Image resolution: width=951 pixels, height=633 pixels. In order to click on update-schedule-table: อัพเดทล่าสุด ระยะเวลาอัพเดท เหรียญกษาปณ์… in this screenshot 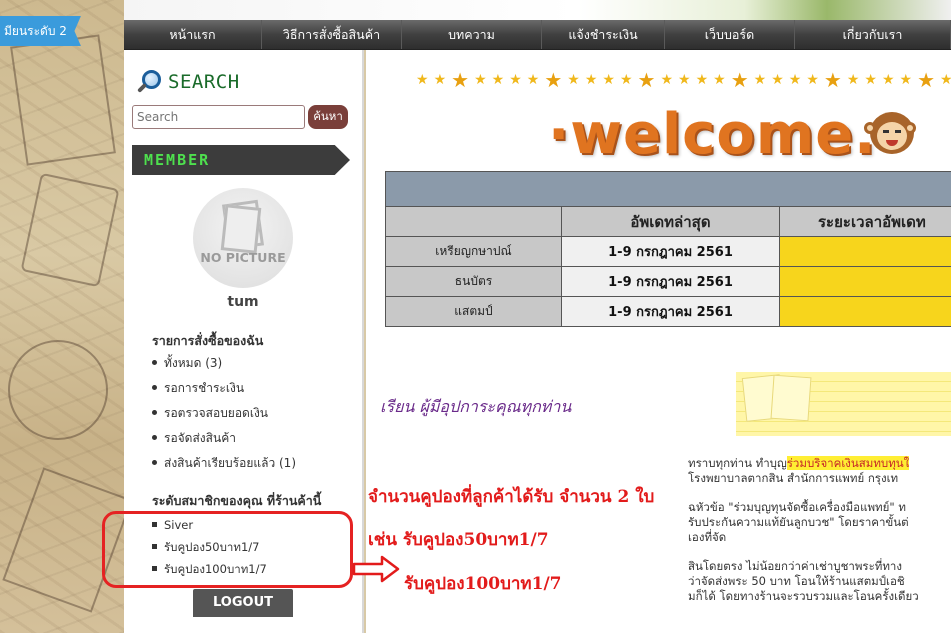, I will do `click(668, 249)`.